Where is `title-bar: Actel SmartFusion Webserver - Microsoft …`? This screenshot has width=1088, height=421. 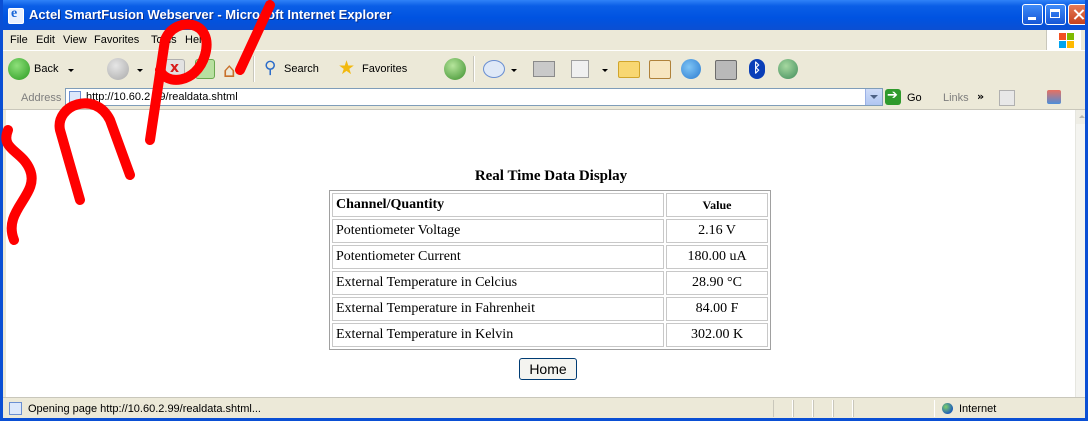 title-bar: Actel SmartFusion Webserver - Microsoft … is located at coordinates (544, 15).